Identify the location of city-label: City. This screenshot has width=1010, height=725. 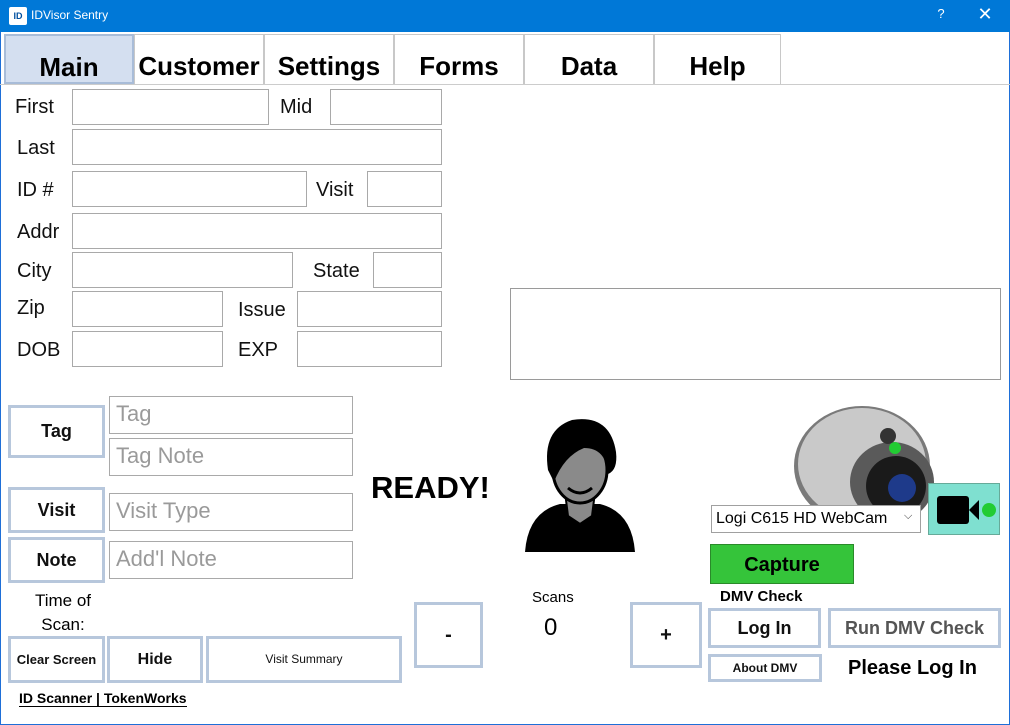
(34, 271).